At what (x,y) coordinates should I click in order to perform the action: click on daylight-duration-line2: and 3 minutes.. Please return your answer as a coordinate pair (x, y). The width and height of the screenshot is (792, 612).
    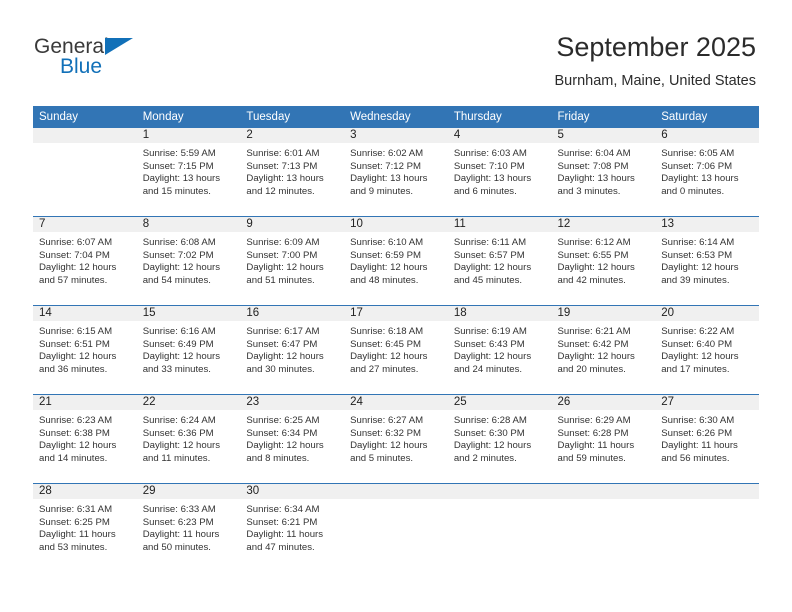
    Looking at the image, I should click on (589, 191).